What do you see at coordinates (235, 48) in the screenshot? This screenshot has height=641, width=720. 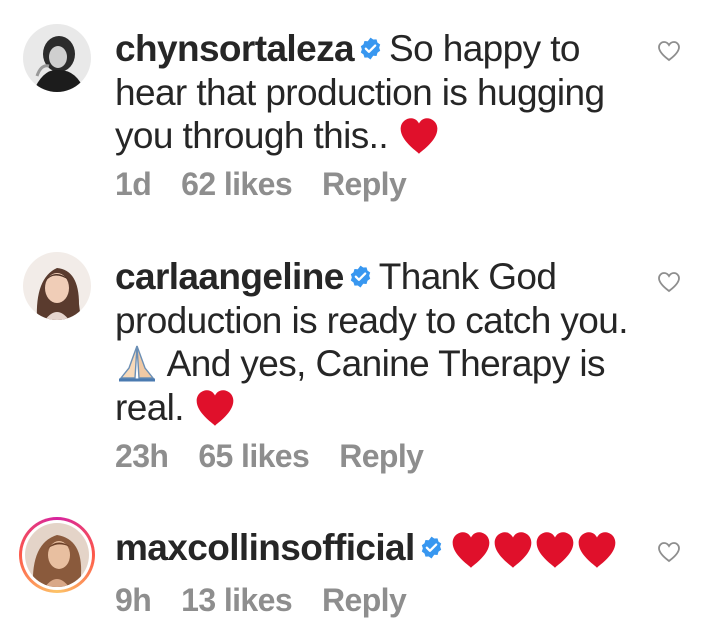 I see `username: chynsortaleza` at bounding box center [235, 48].